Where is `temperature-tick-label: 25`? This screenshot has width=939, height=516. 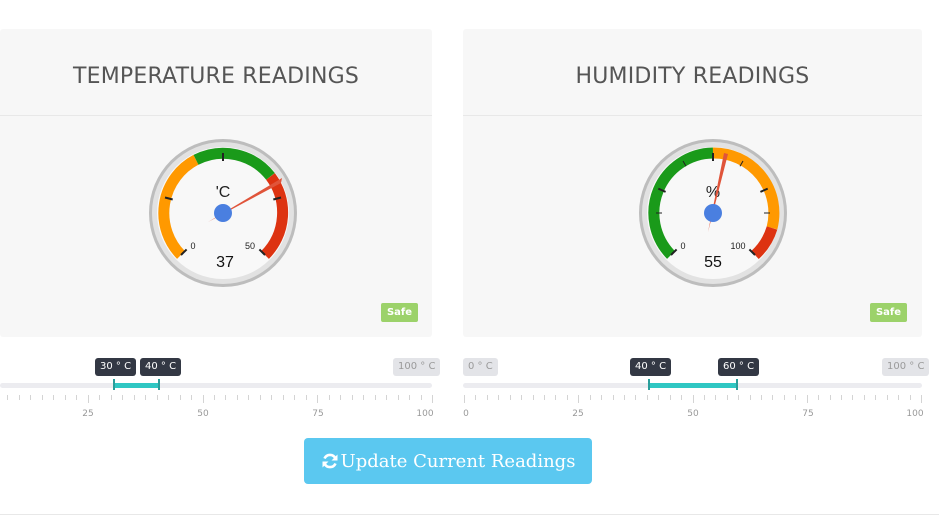
temperature-tick-label: 25 is located at coordinates (88, 414).